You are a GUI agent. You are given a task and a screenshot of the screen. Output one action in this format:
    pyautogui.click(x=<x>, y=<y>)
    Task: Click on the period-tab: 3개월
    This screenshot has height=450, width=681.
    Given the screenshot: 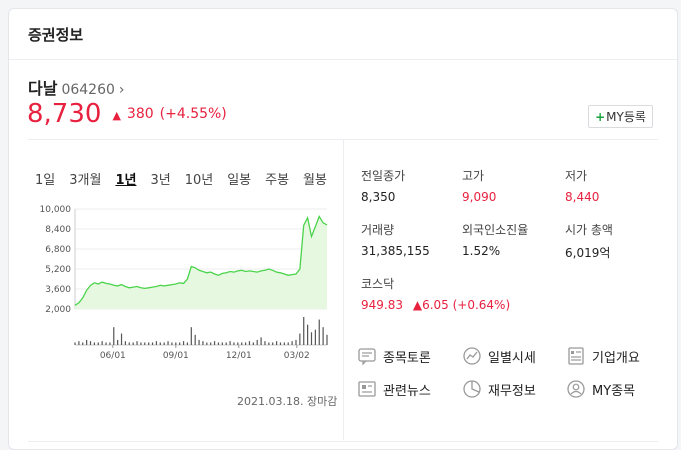 What is the action you would take?
    pyautogui.click(x=85, y=178)
    